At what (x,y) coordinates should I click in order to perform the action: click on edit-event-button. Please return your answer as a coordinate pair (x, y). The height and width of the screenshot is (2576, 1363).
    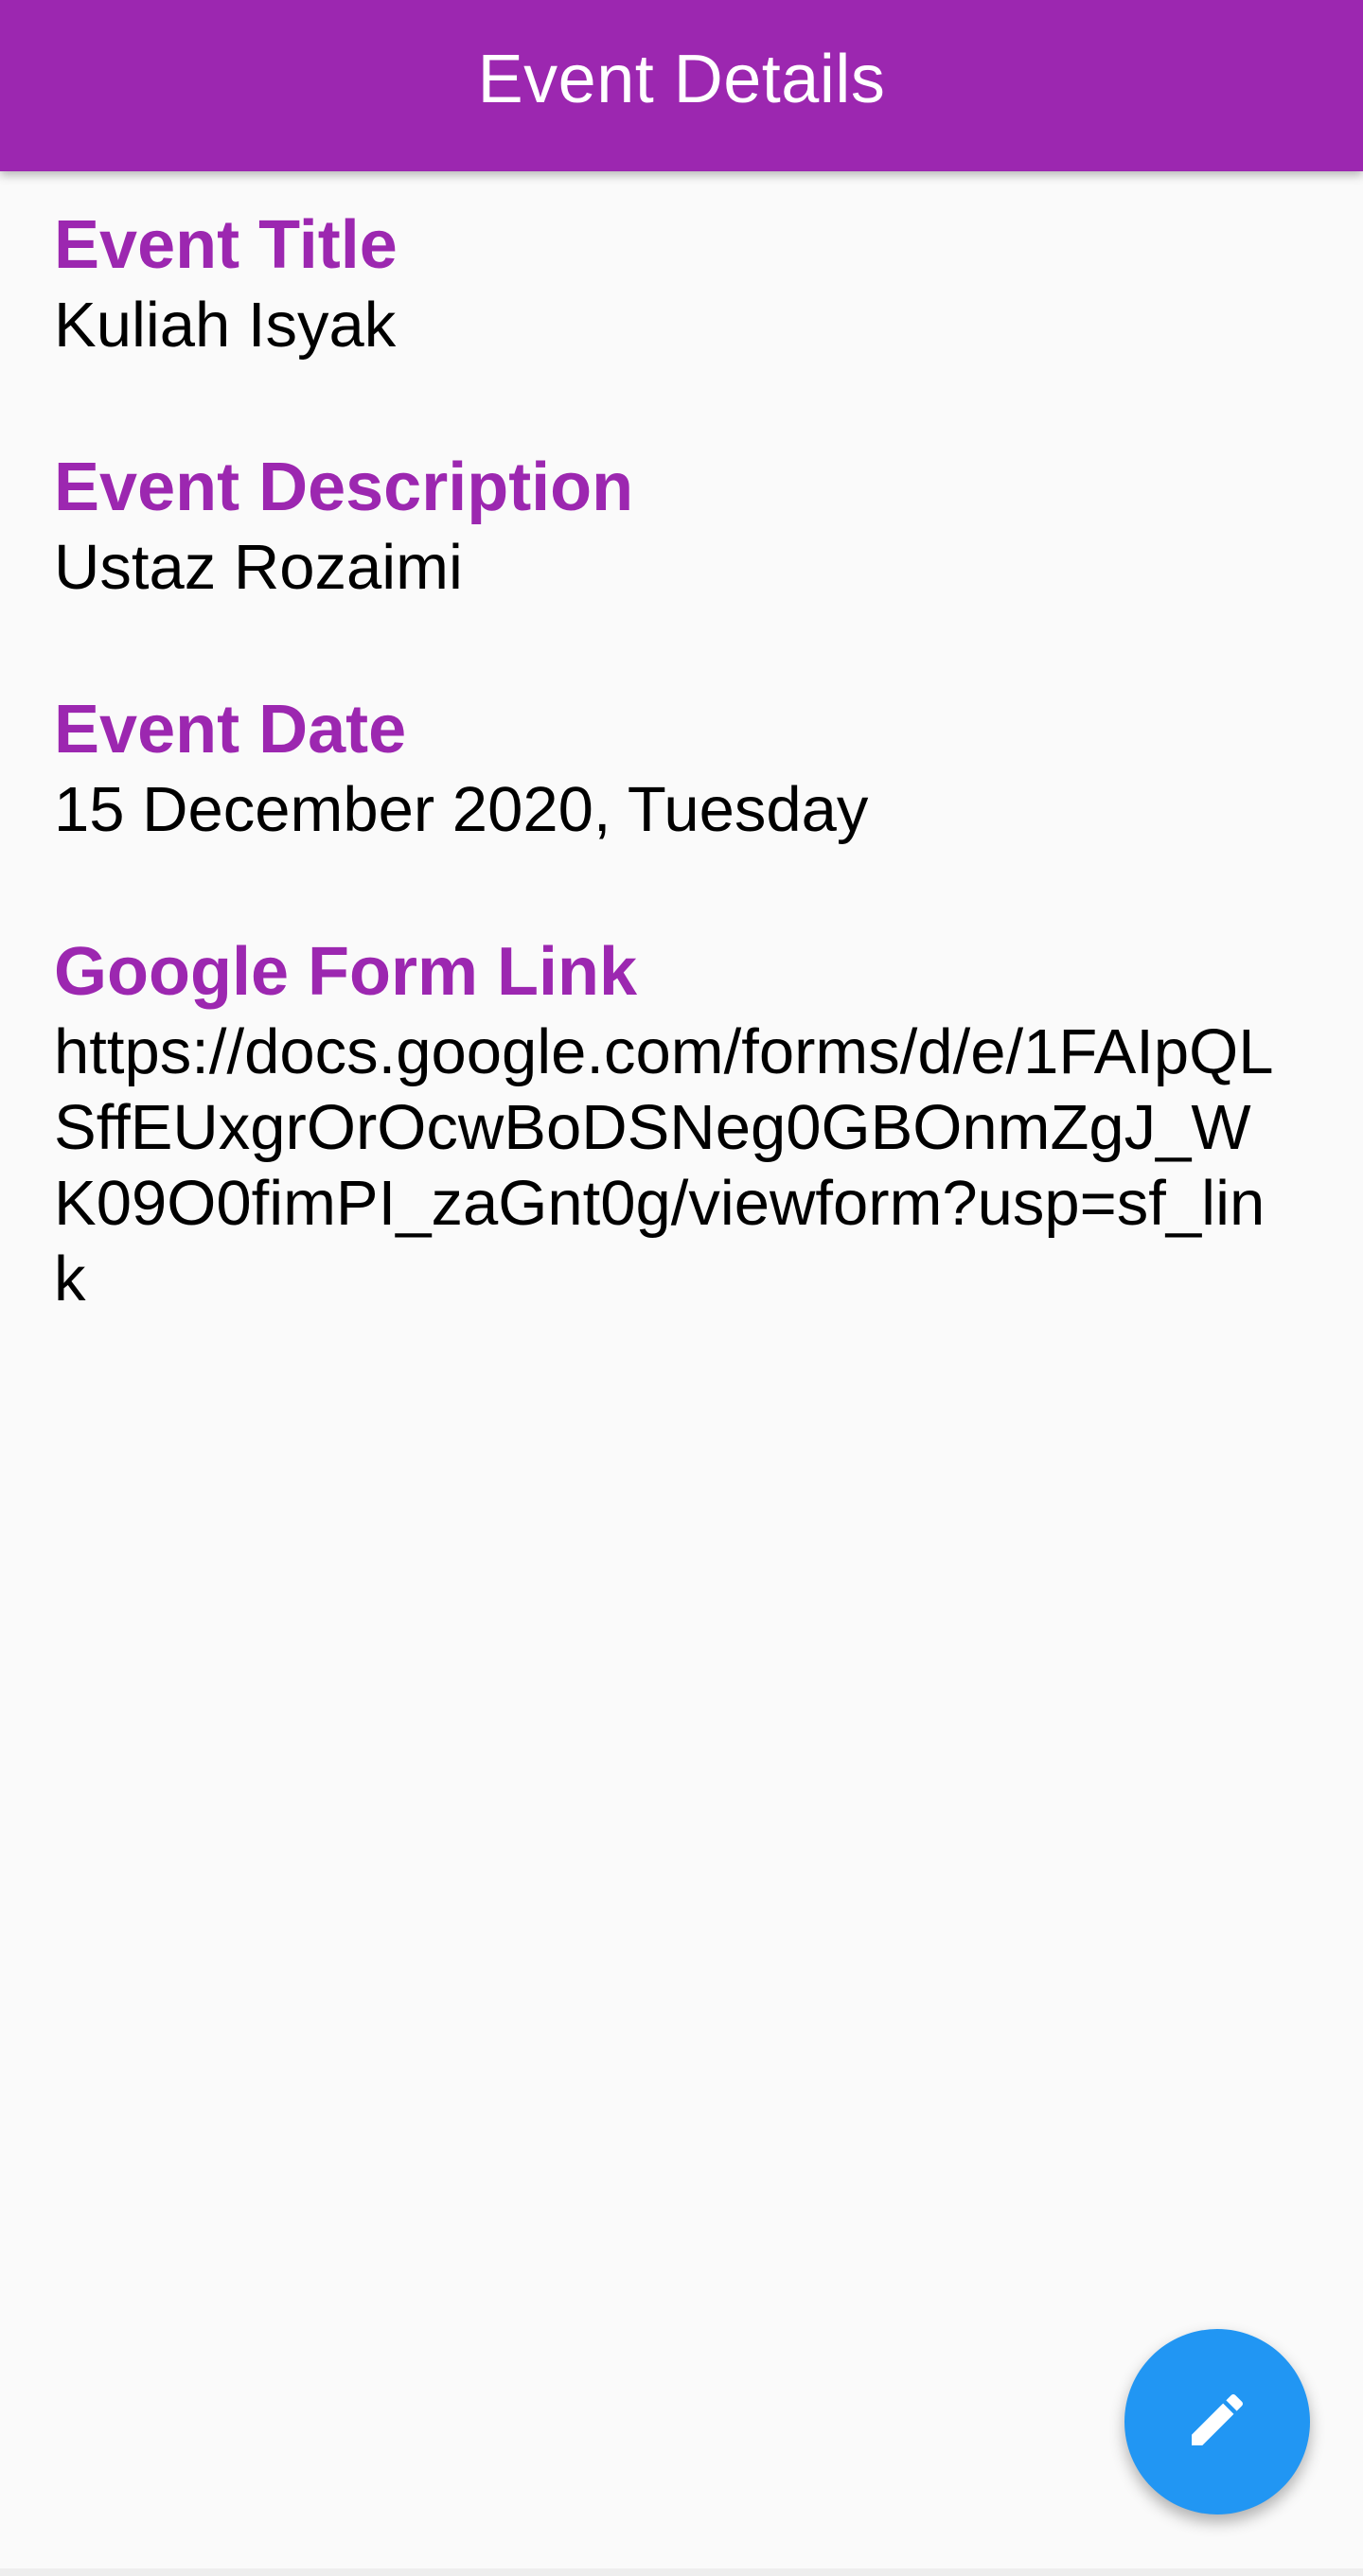
    Looking at the image, I should click on (1217, 2421).